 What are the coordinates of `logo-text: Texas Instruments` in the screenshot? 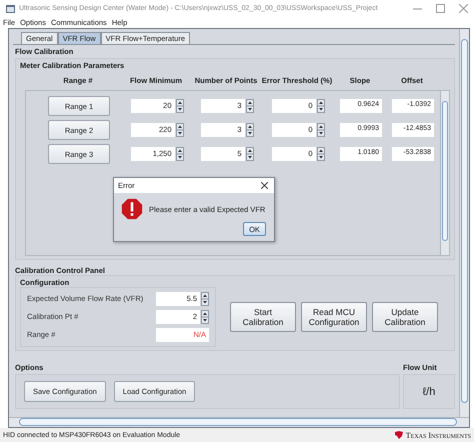 It's located at (438, 435).